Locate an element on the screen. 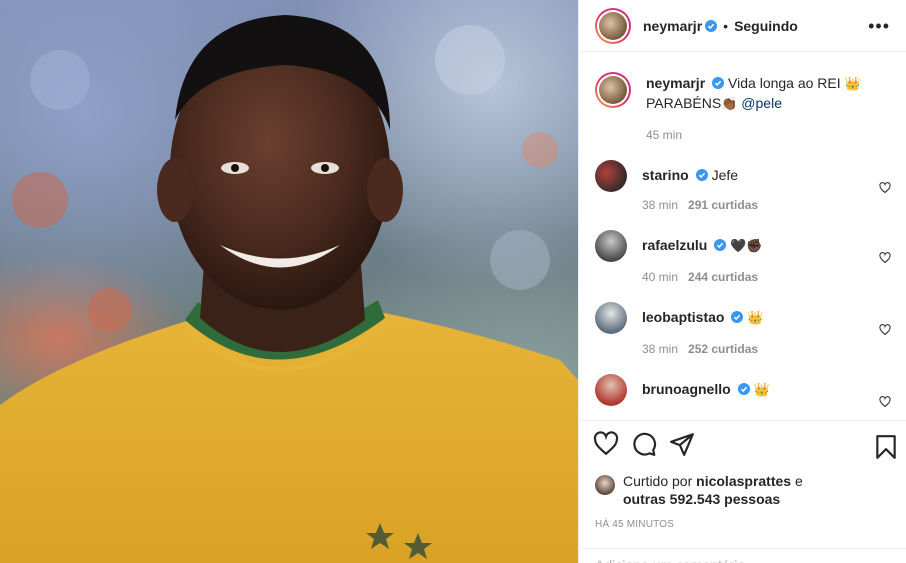 The width and height of the screenshot is (906, 563). comment-likes: 291 curtidas is located at coordinates (723, 205).